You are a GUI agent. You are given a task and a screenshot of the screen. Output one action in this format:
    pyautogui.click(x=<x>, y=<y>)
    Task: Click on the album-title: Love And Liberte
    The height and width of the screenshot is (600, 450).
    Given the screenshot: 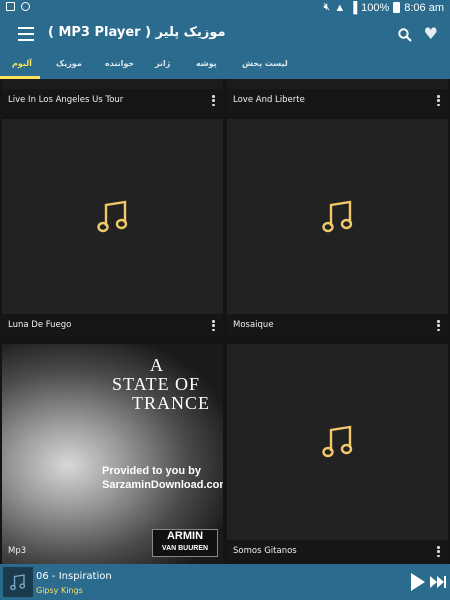 What is the action you would take?
    pyautogui.click(x=269, y=100)
    